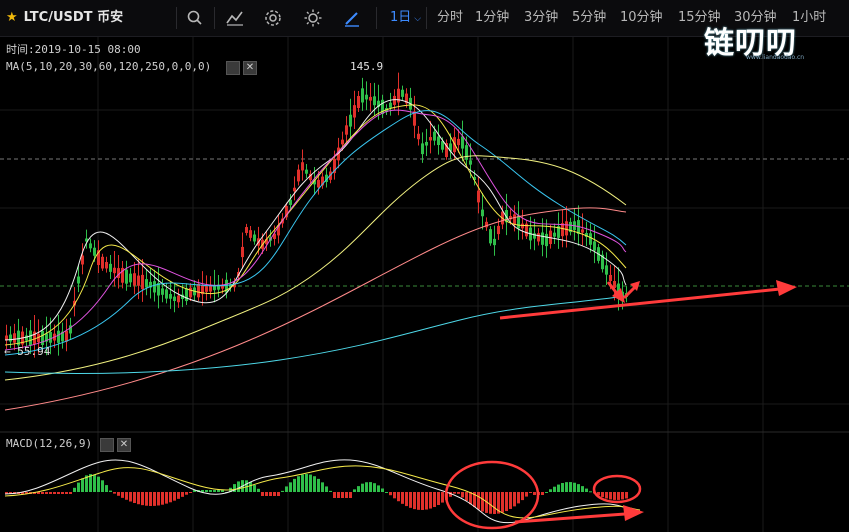  I want to click on ma-close-button: ✕, so click(250, 68).